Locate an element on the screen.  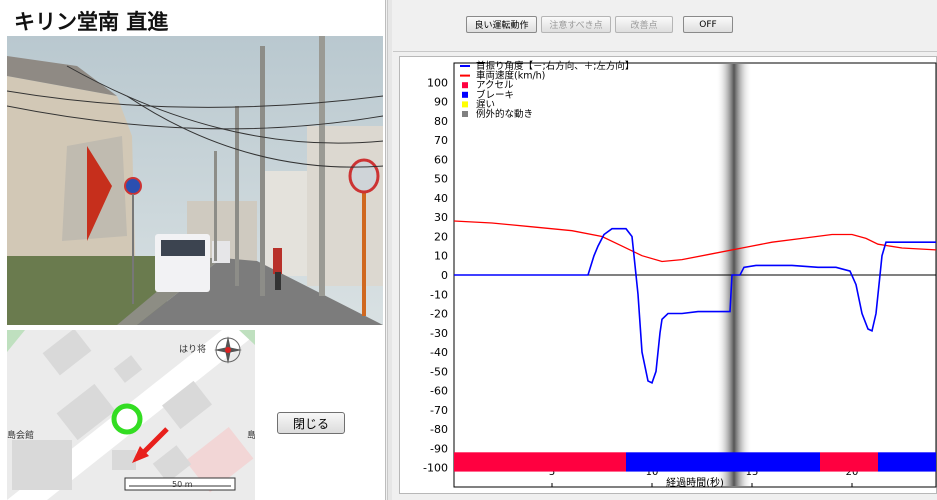
y-tick-label: -30 is located at coordinates (439, 333).